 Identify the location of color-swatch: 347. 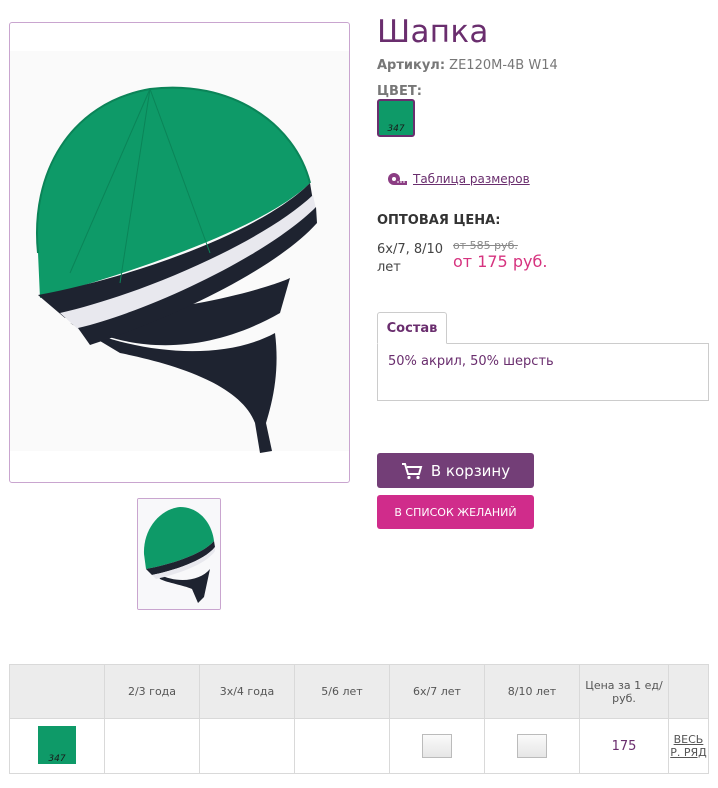
(396, 118).